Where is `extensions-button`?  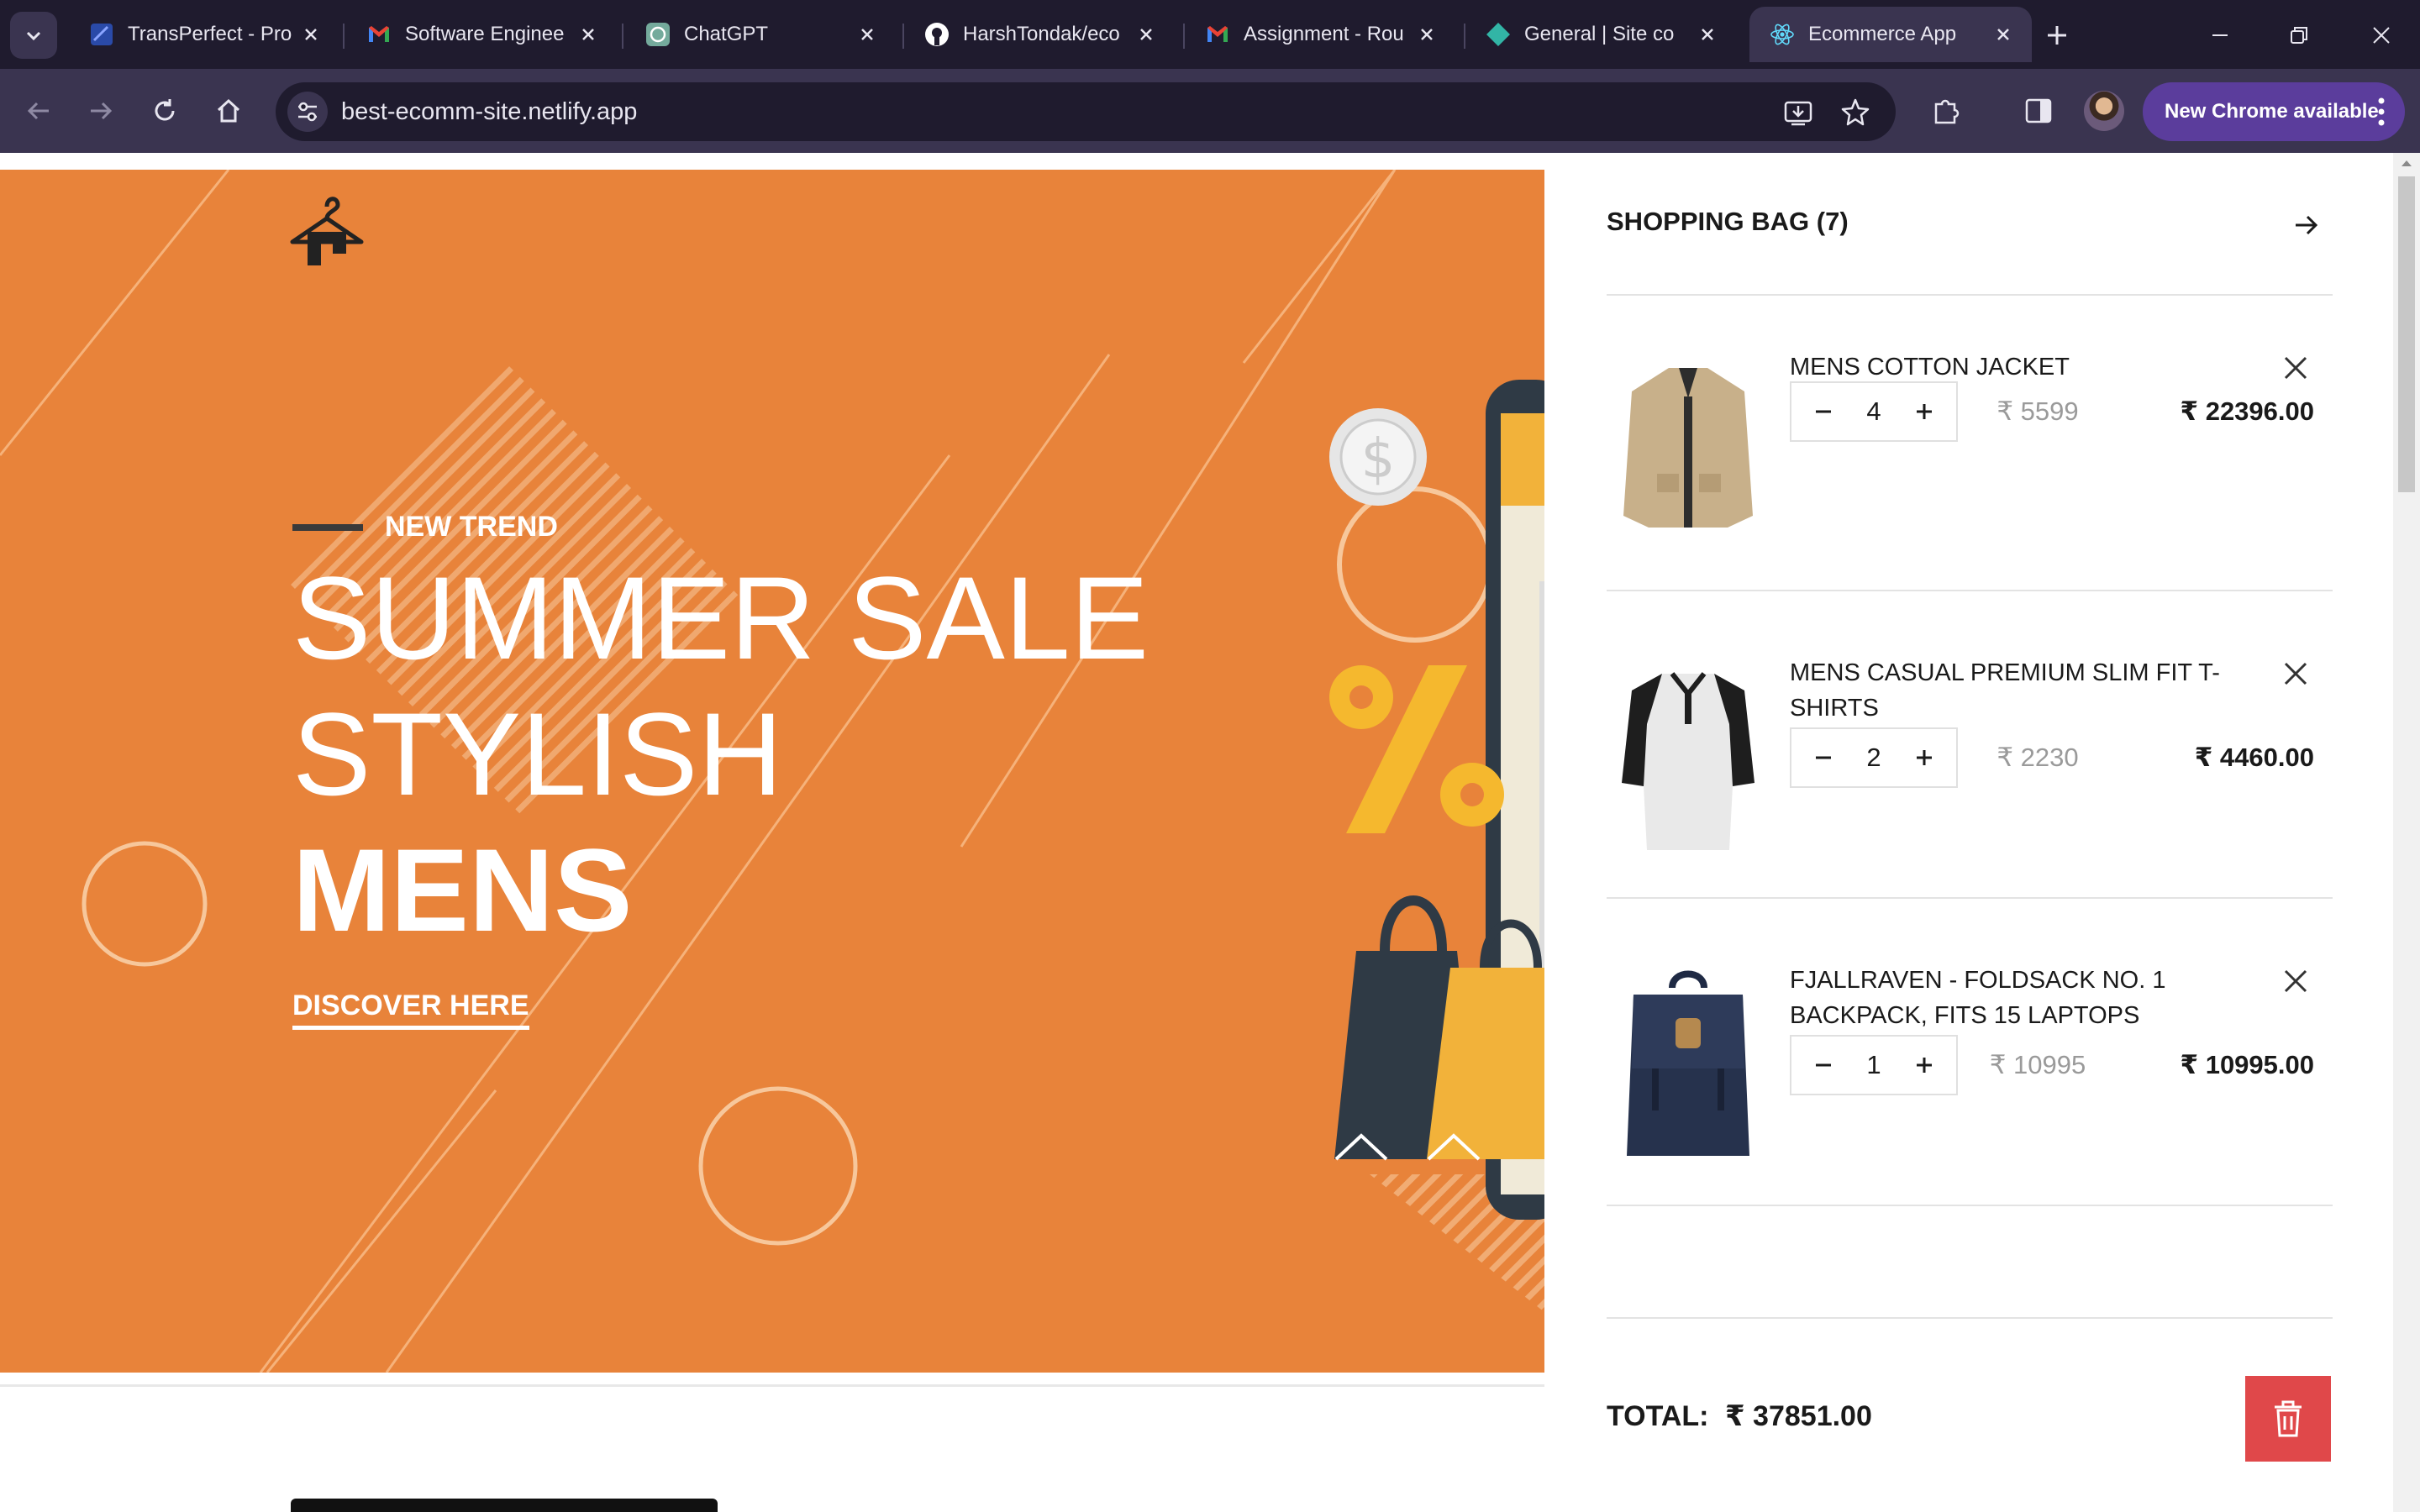
extensions-button is located at coordinates (1946, 111).